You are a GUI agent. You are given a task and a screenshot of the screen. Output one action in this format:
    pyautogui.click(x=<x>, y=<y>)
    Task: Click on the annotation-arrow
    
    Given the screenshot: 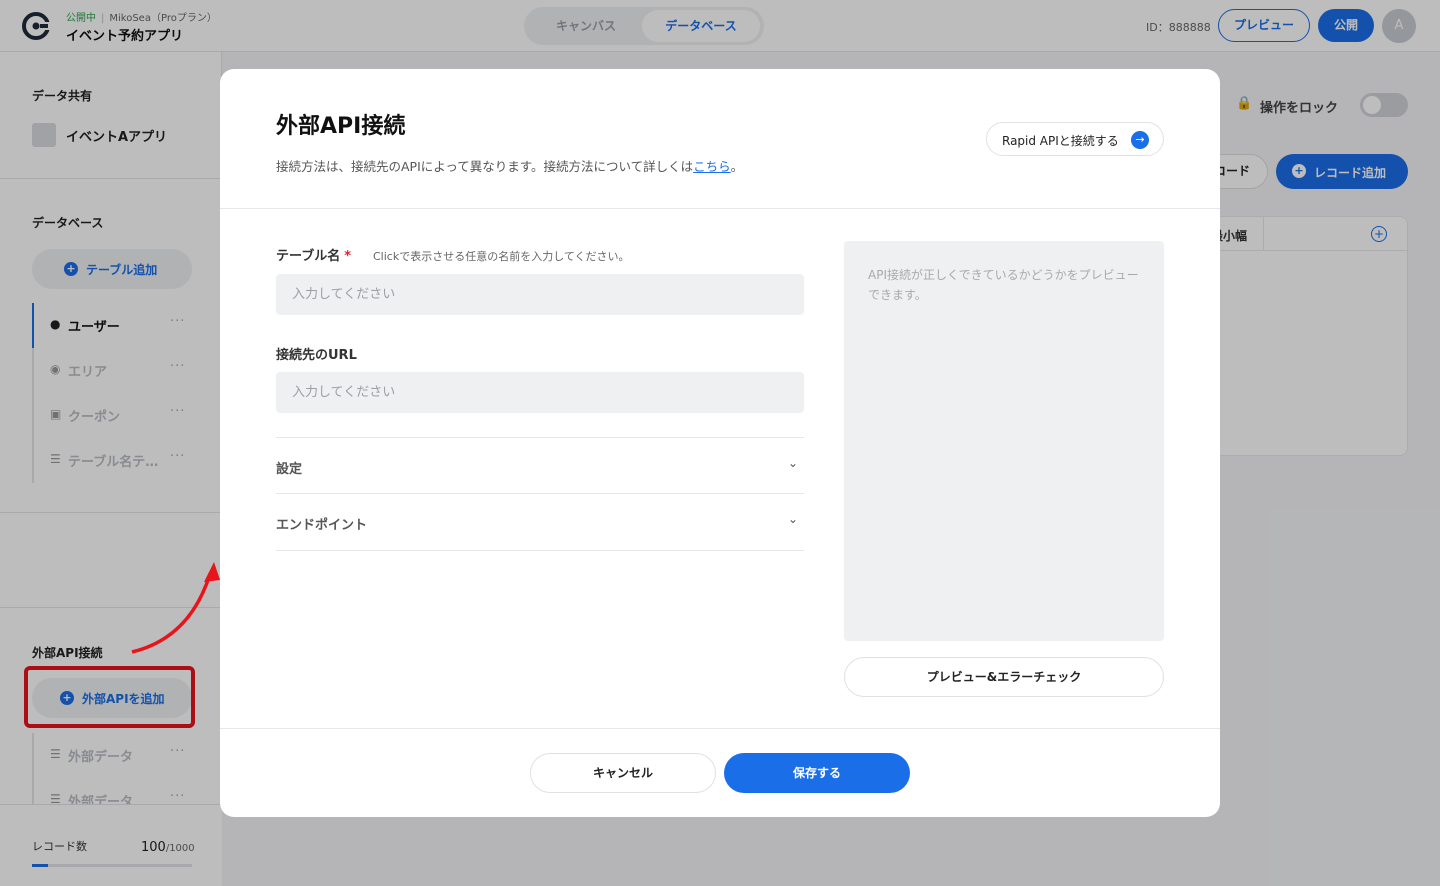 What is the action you would take?
    pyautogui.click(x=175, y=608)
    